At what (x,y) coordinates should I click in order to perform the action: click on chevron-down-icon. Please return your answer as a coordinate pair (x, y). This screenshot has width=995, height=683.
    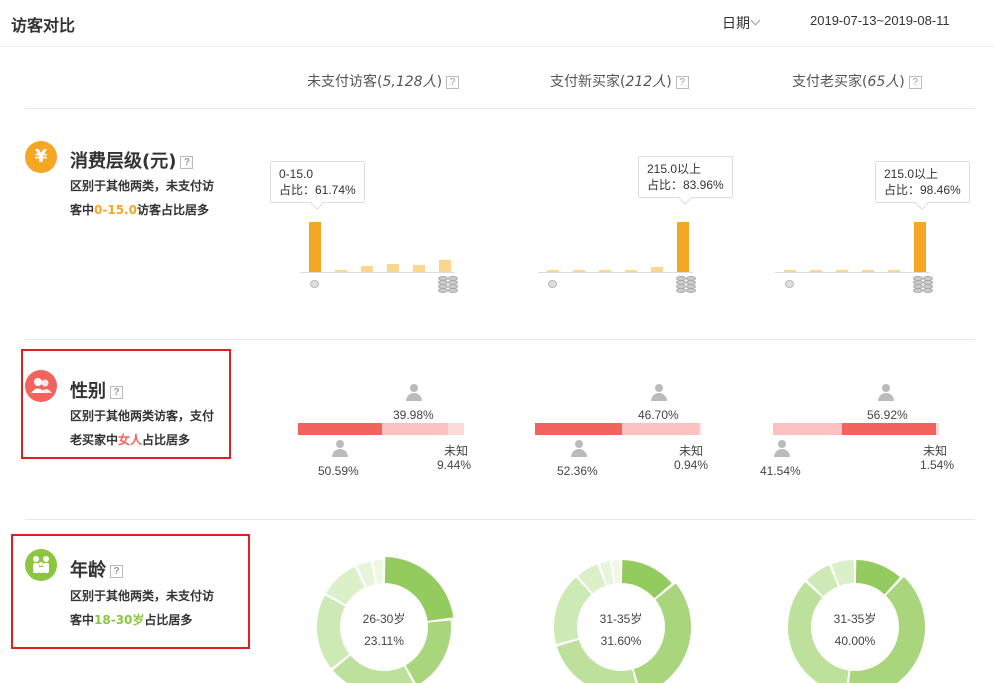
    Looking at the image, I should click on (755, 20).